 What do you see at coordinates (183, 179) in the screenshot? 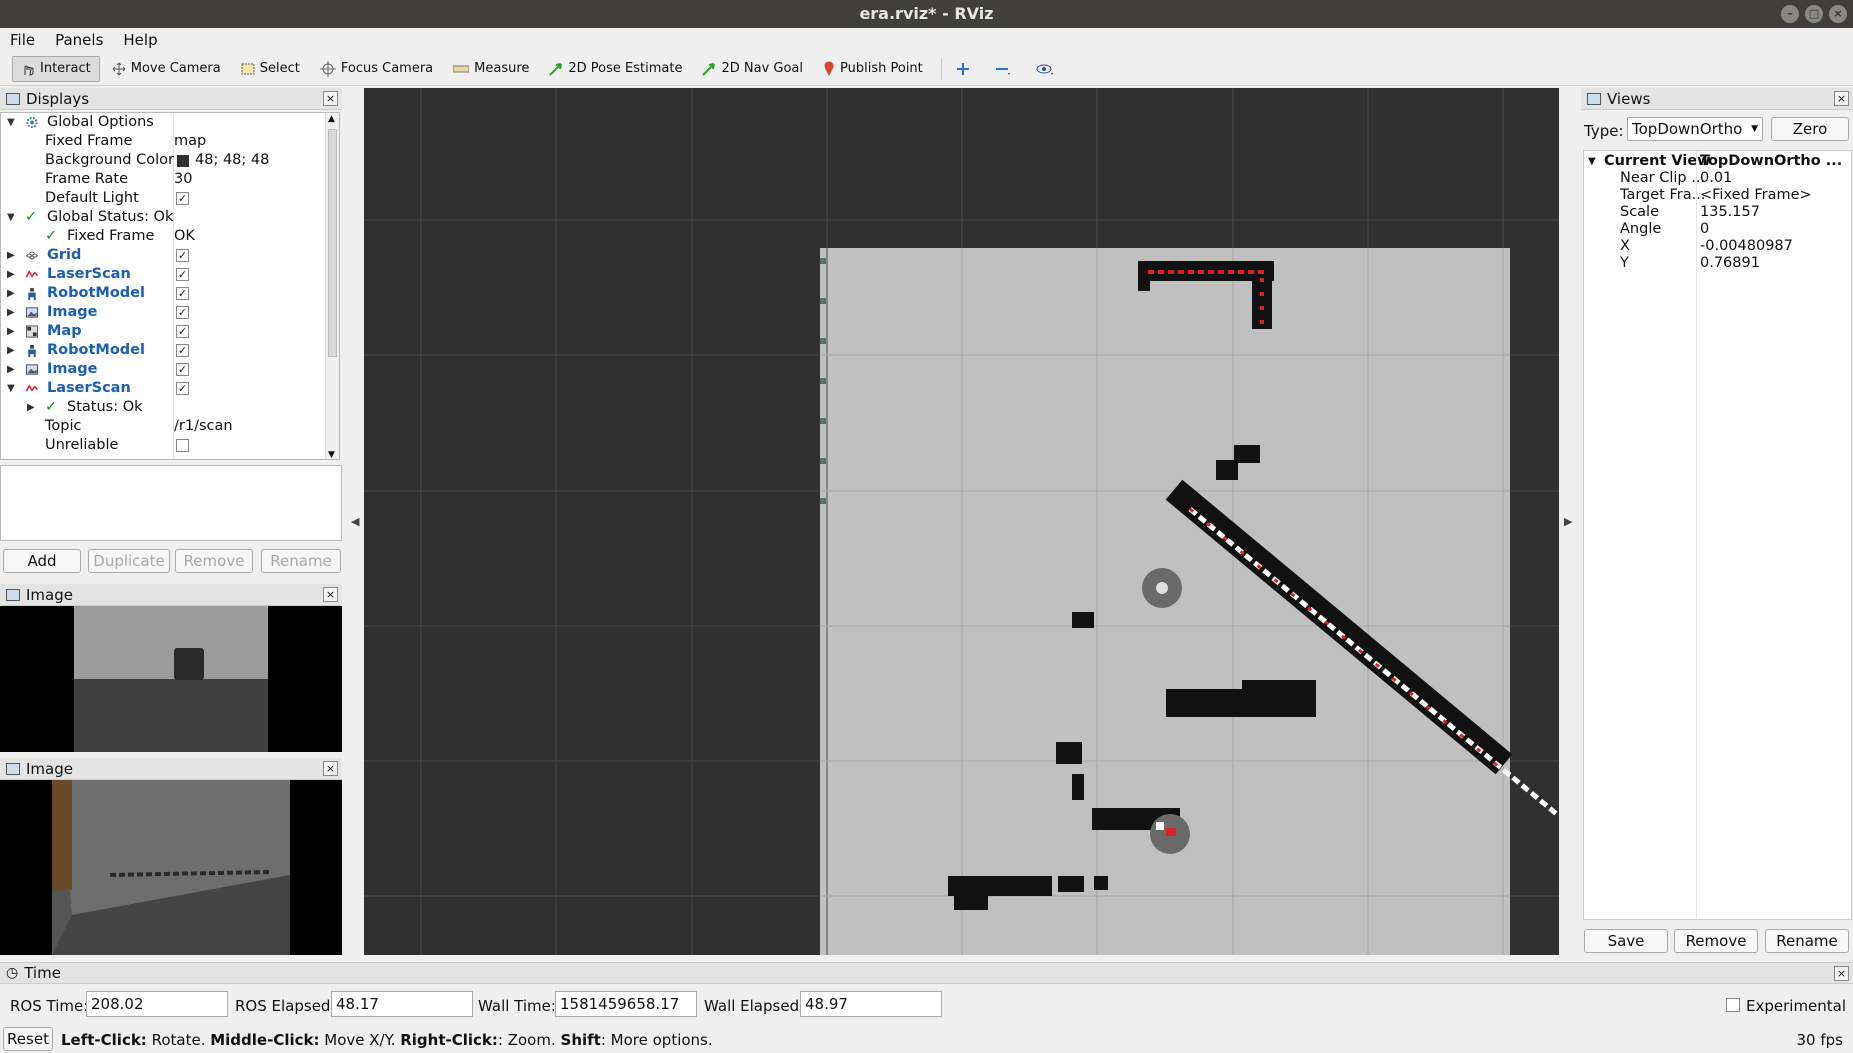
I see `tree-value: 30` at bounding box center [183, 179].